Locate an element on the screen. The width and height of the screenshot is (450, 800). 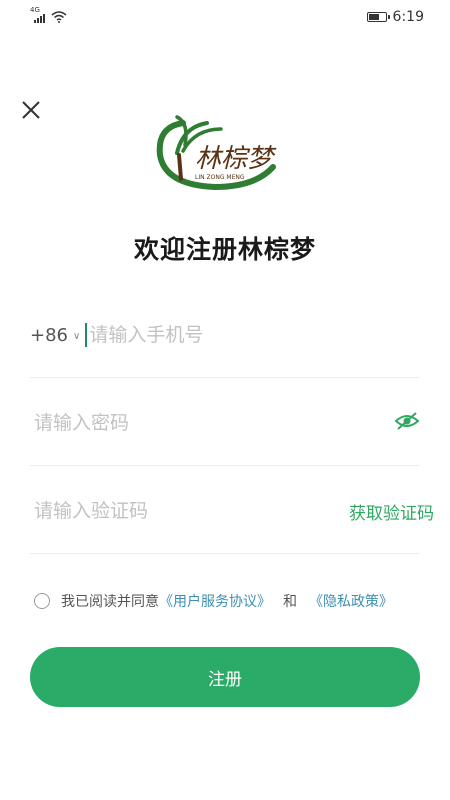
agreement-and: 和 is located at coordinates (290, 602).